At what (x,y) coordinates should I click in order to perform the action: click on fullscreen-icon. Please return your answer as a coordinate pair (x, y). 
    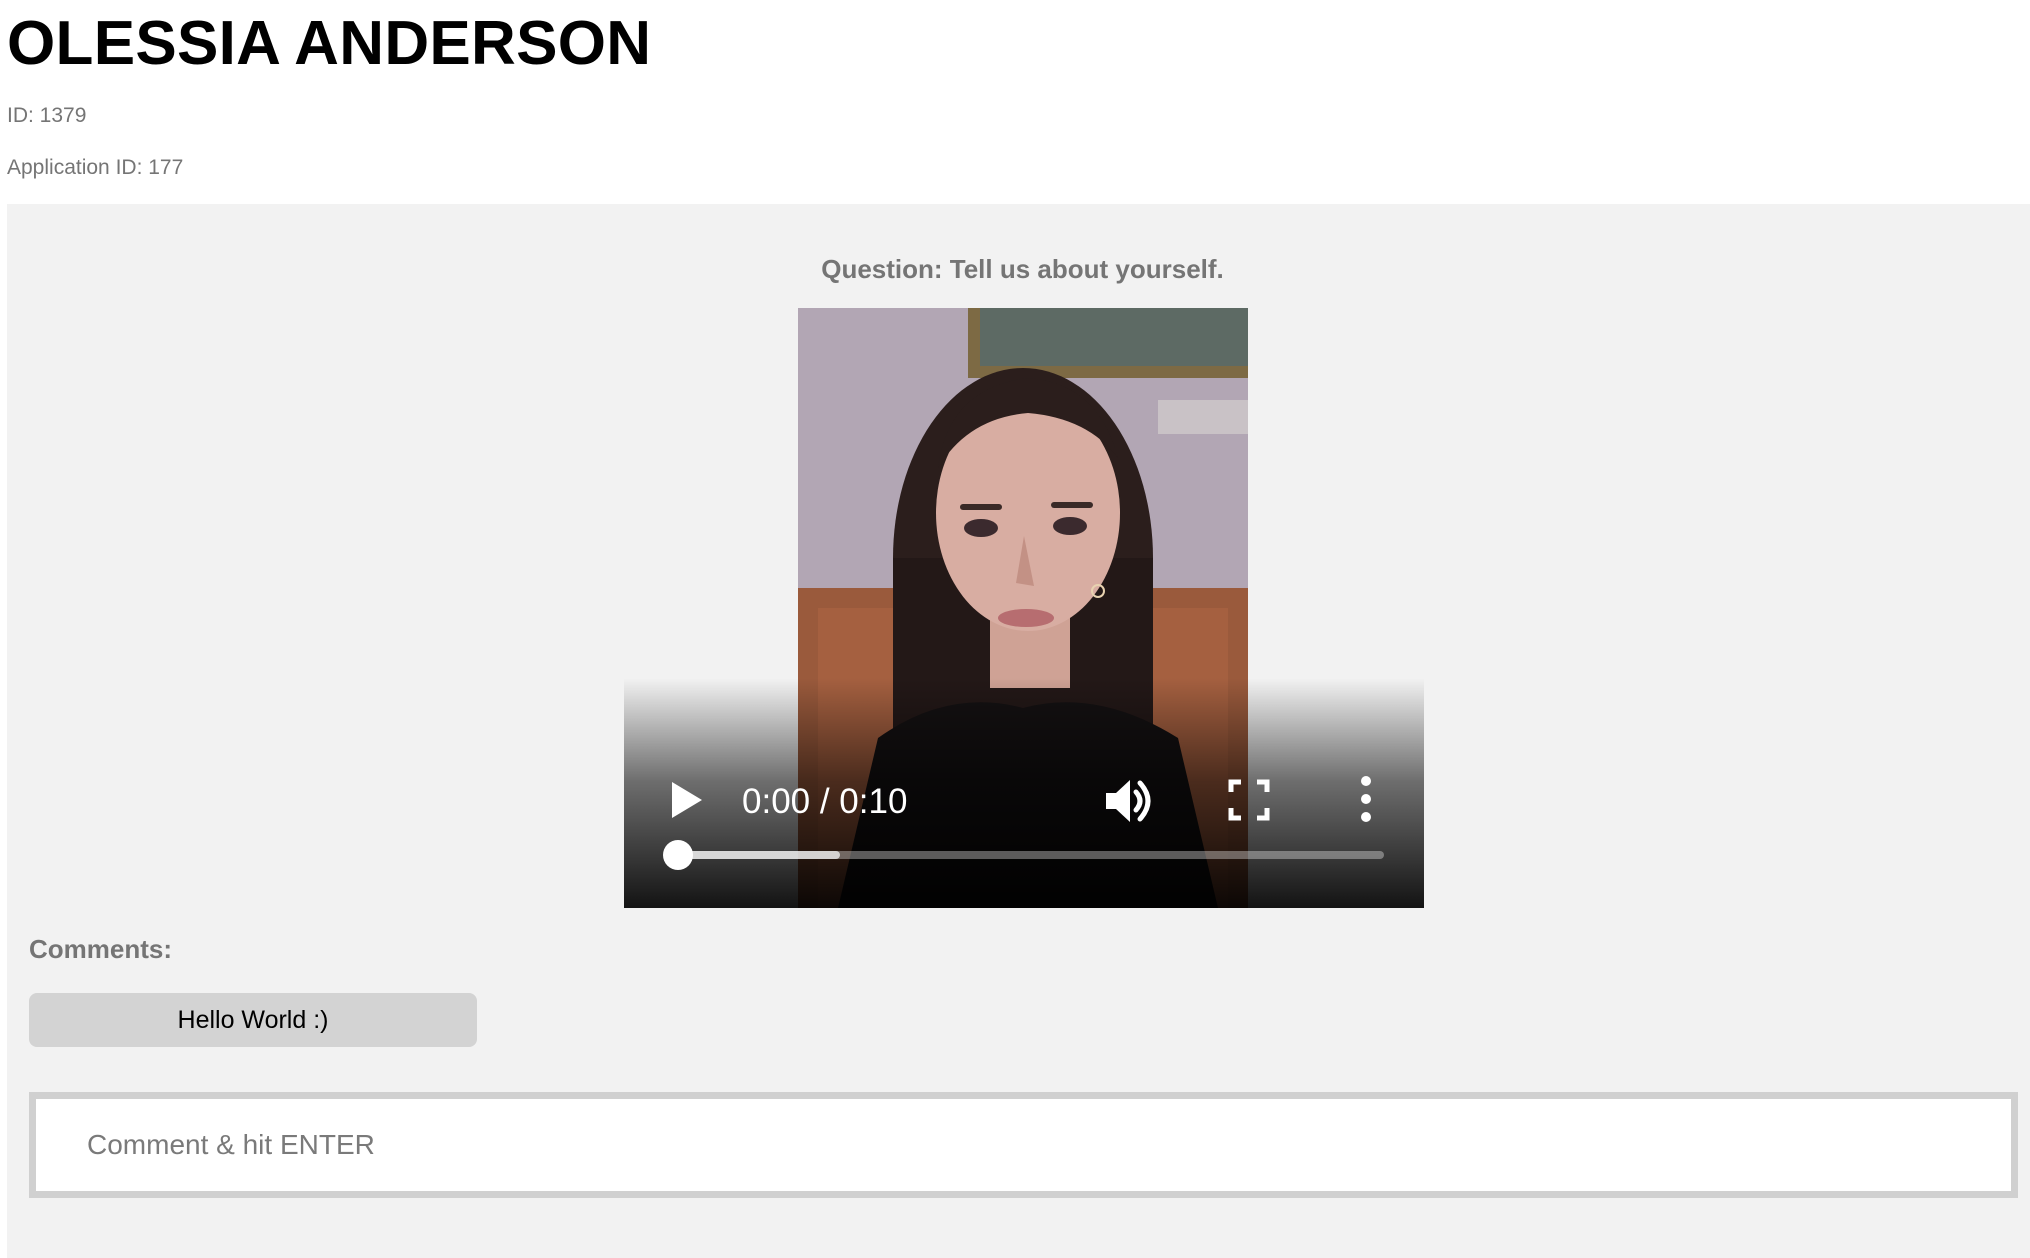
    Looking at the image, I should click on (1249, 800).